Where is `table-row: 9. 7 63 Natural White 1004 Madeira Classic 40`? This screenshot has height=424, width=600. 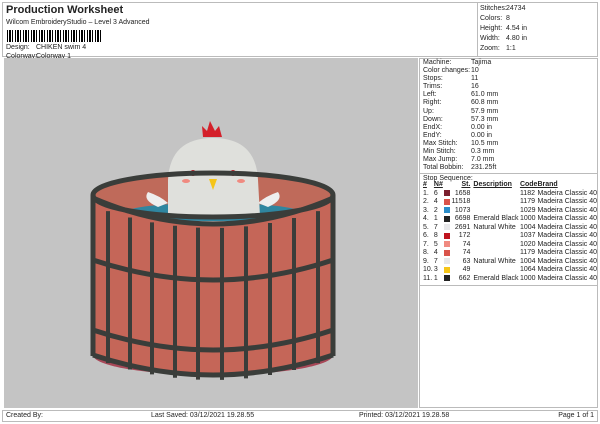 table-row: 9. 7 63 Natural White 1004 Madeira Classic 40 is located at coordinates (510, 261).